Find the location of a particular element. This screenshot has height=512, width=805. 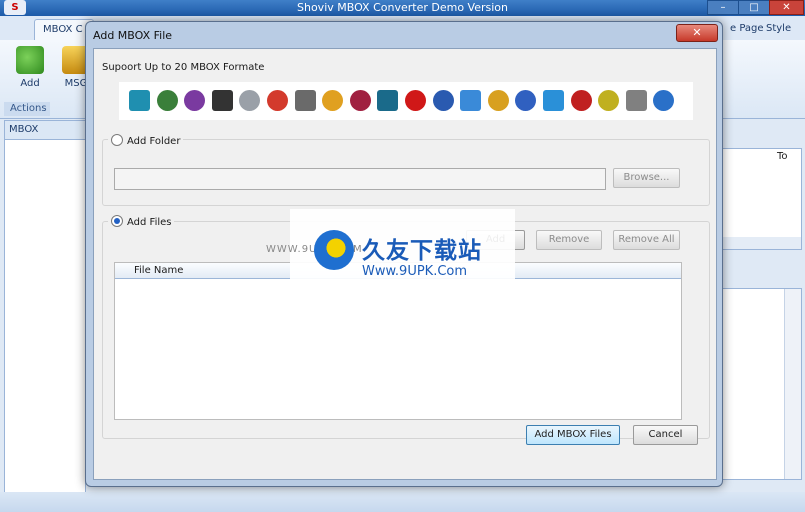

sylpheed-icon is located at coordinates (609, 100).